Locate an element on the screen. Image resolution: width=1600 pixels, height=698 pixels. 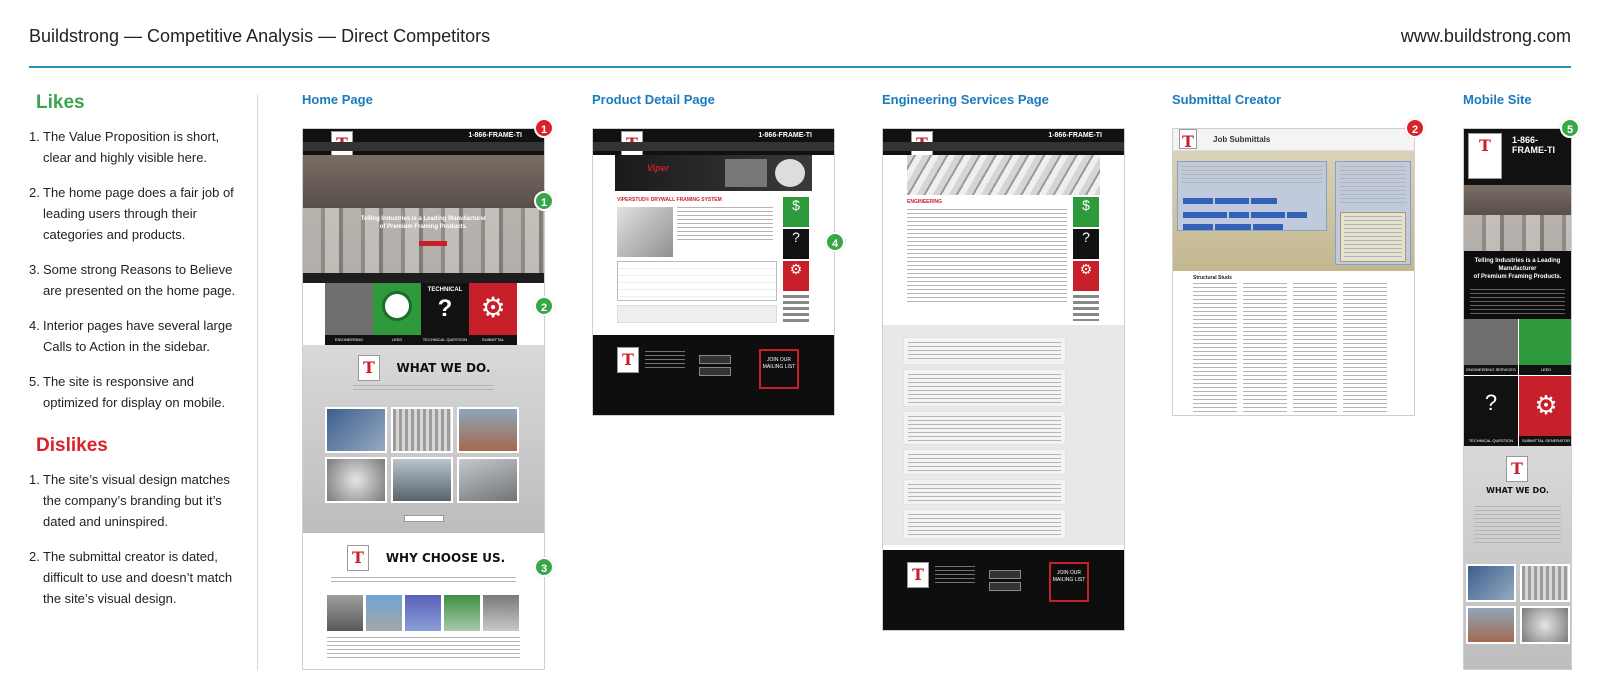
tile-technical-question: ? TECHNICAL QUESTION is located at coordinates (1491, 411).